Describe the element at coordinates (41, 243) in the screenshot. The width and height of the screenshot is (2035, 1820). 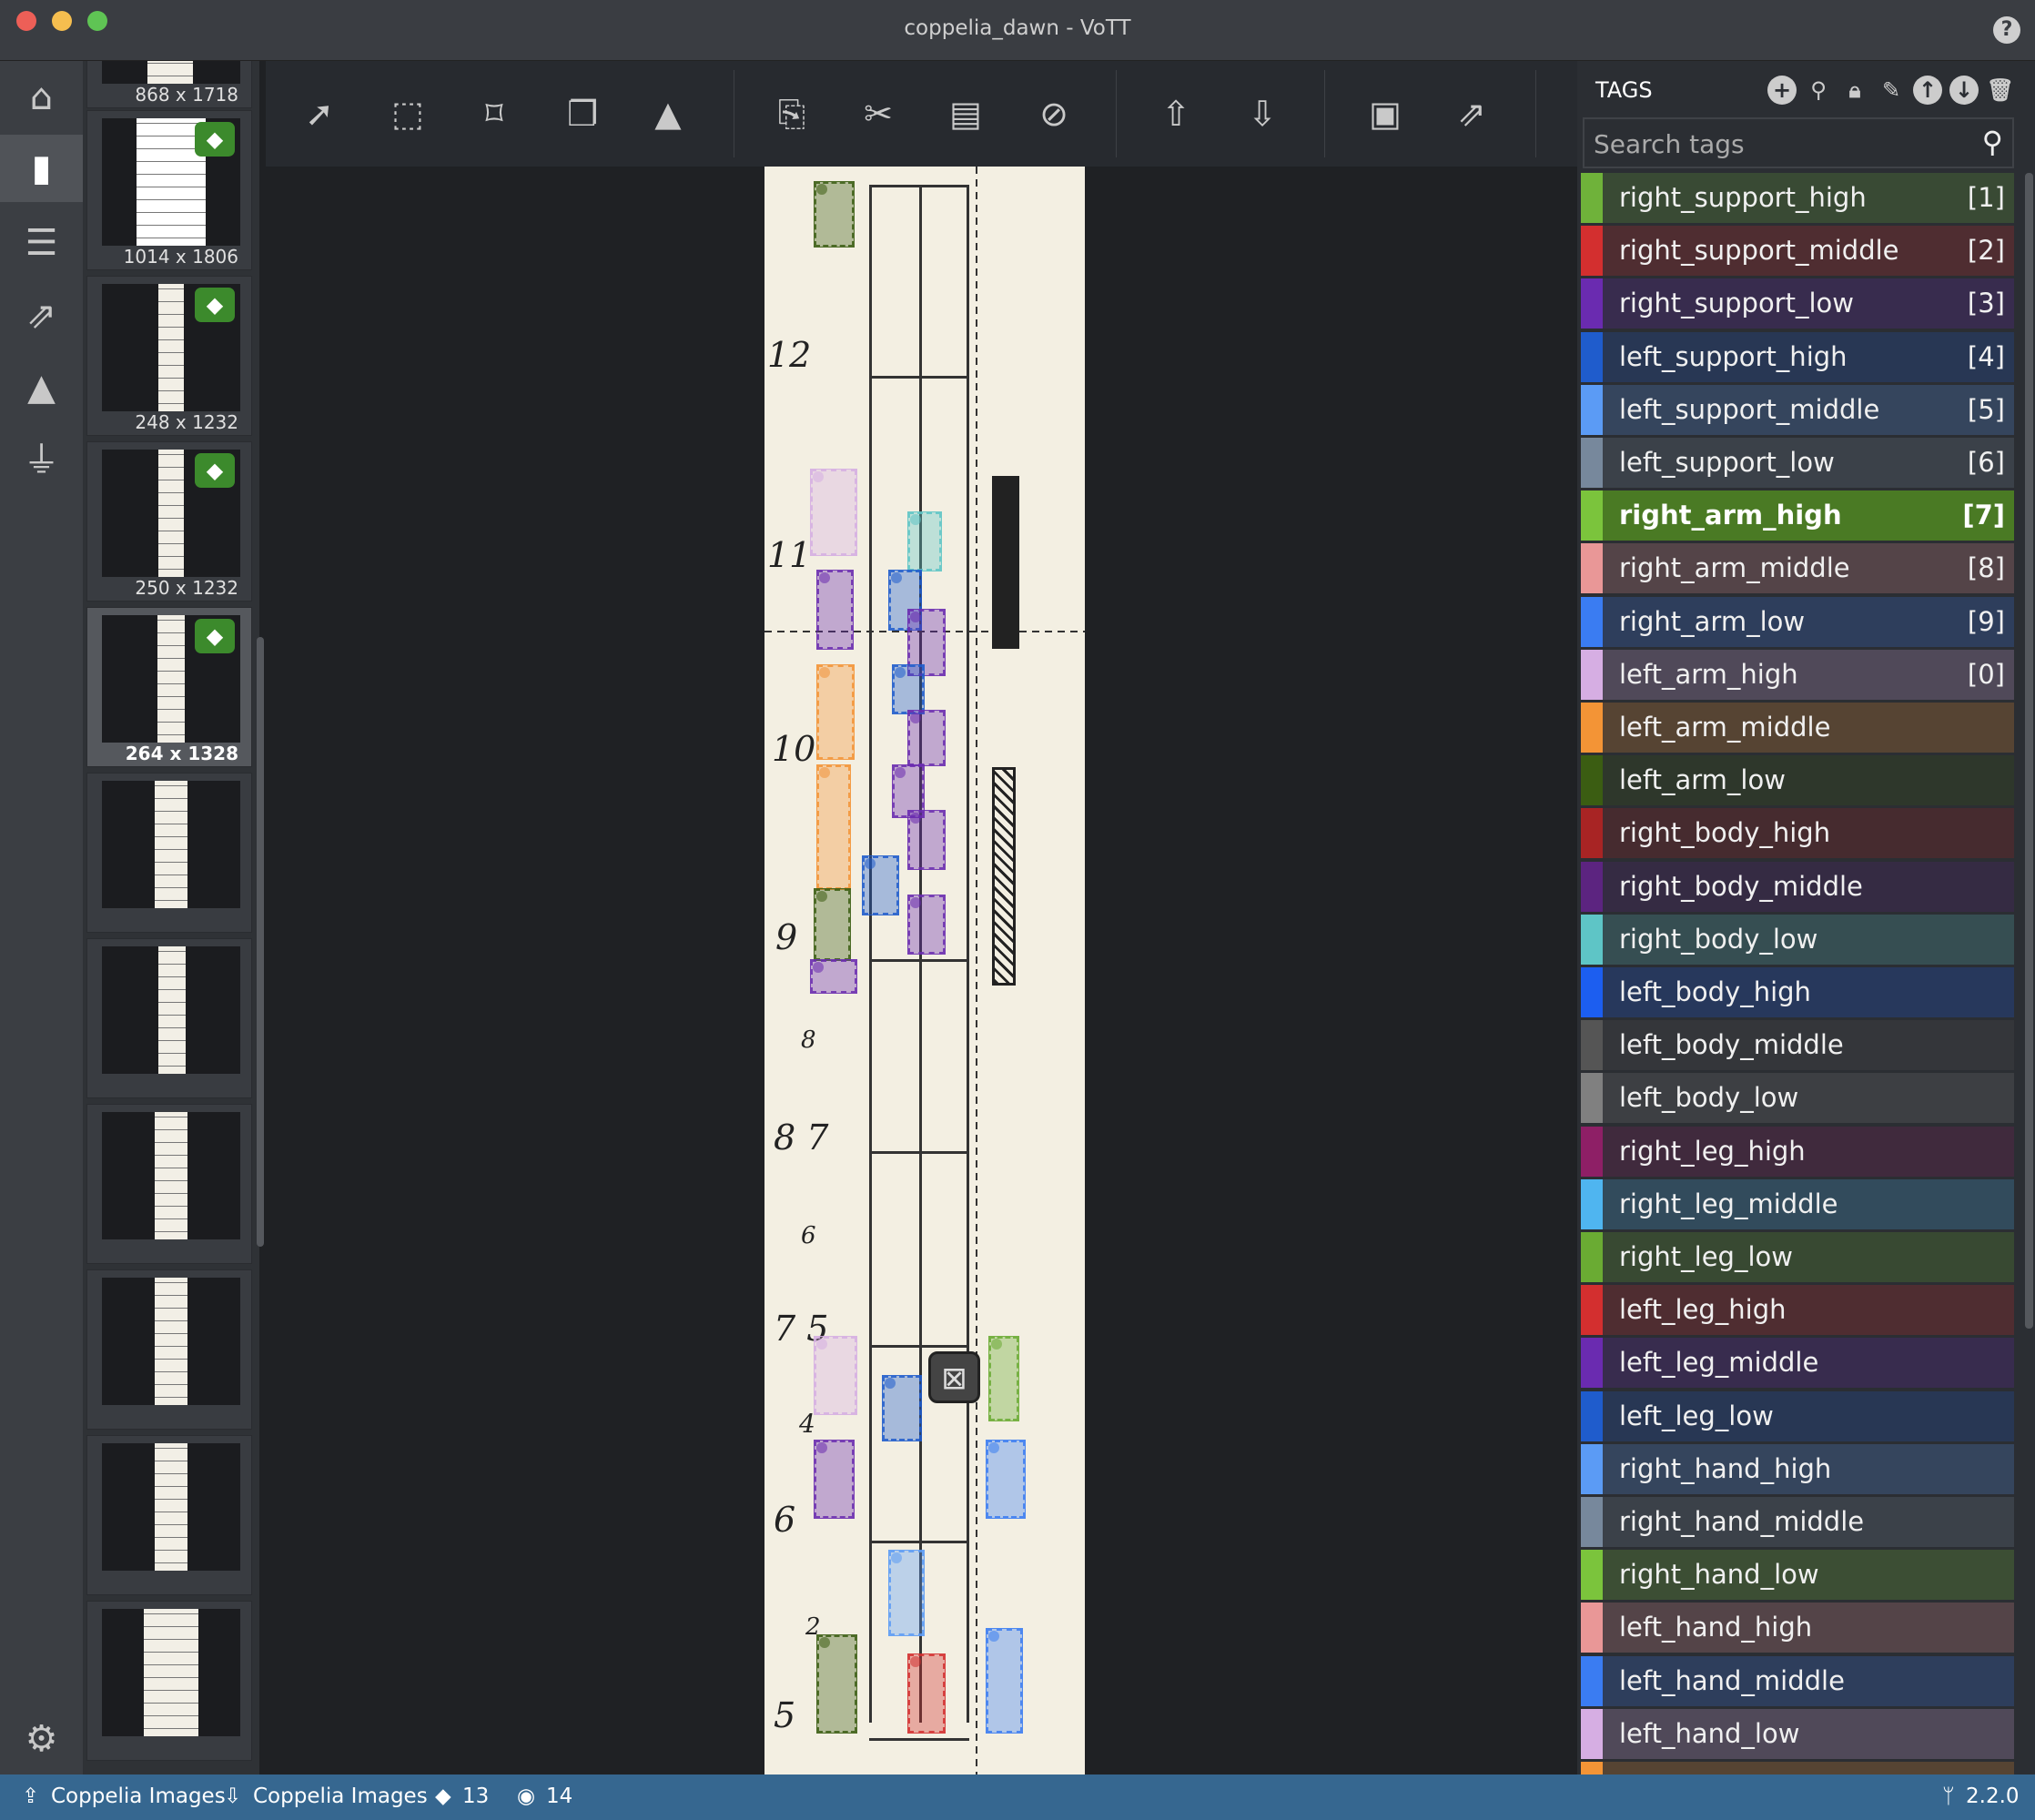
I see `settings-sliders-icon: ☰` at that location.